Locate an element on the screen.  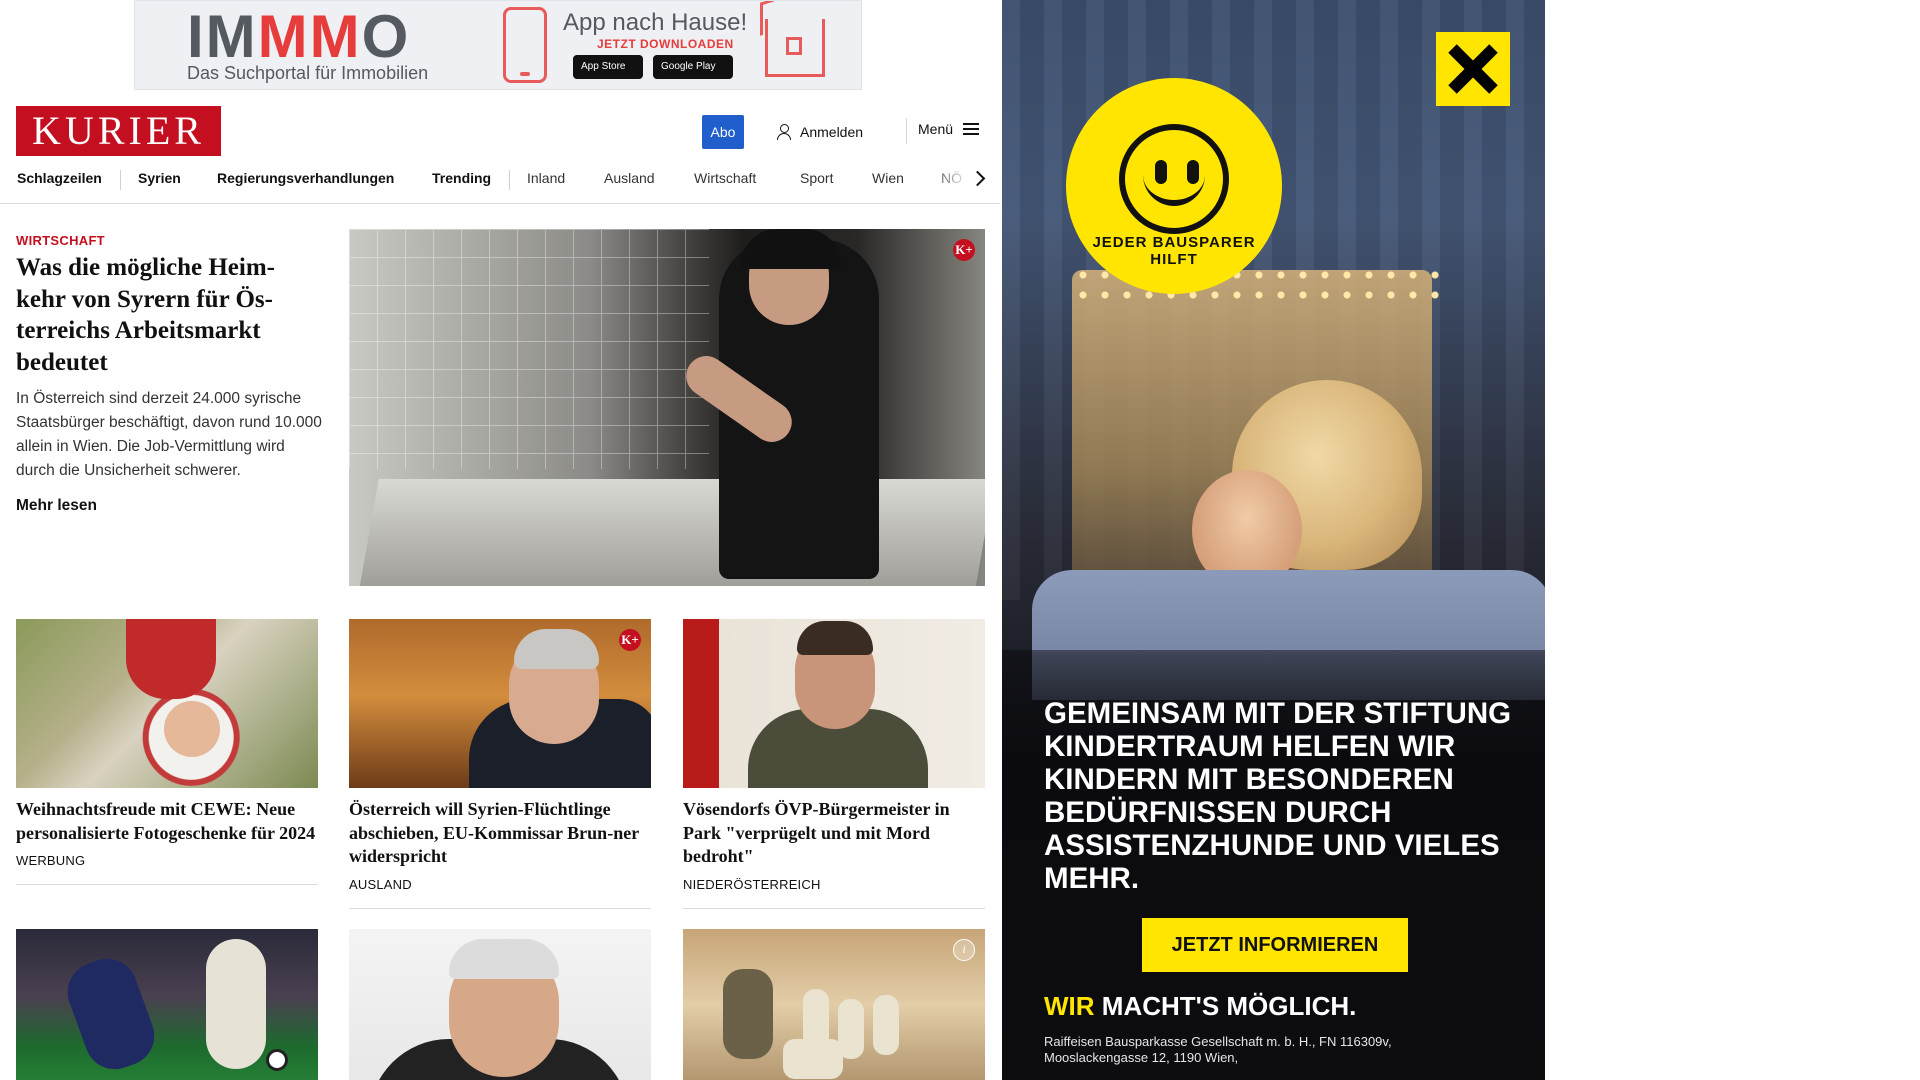
article-card: i is located at coordinates (834, 1004).